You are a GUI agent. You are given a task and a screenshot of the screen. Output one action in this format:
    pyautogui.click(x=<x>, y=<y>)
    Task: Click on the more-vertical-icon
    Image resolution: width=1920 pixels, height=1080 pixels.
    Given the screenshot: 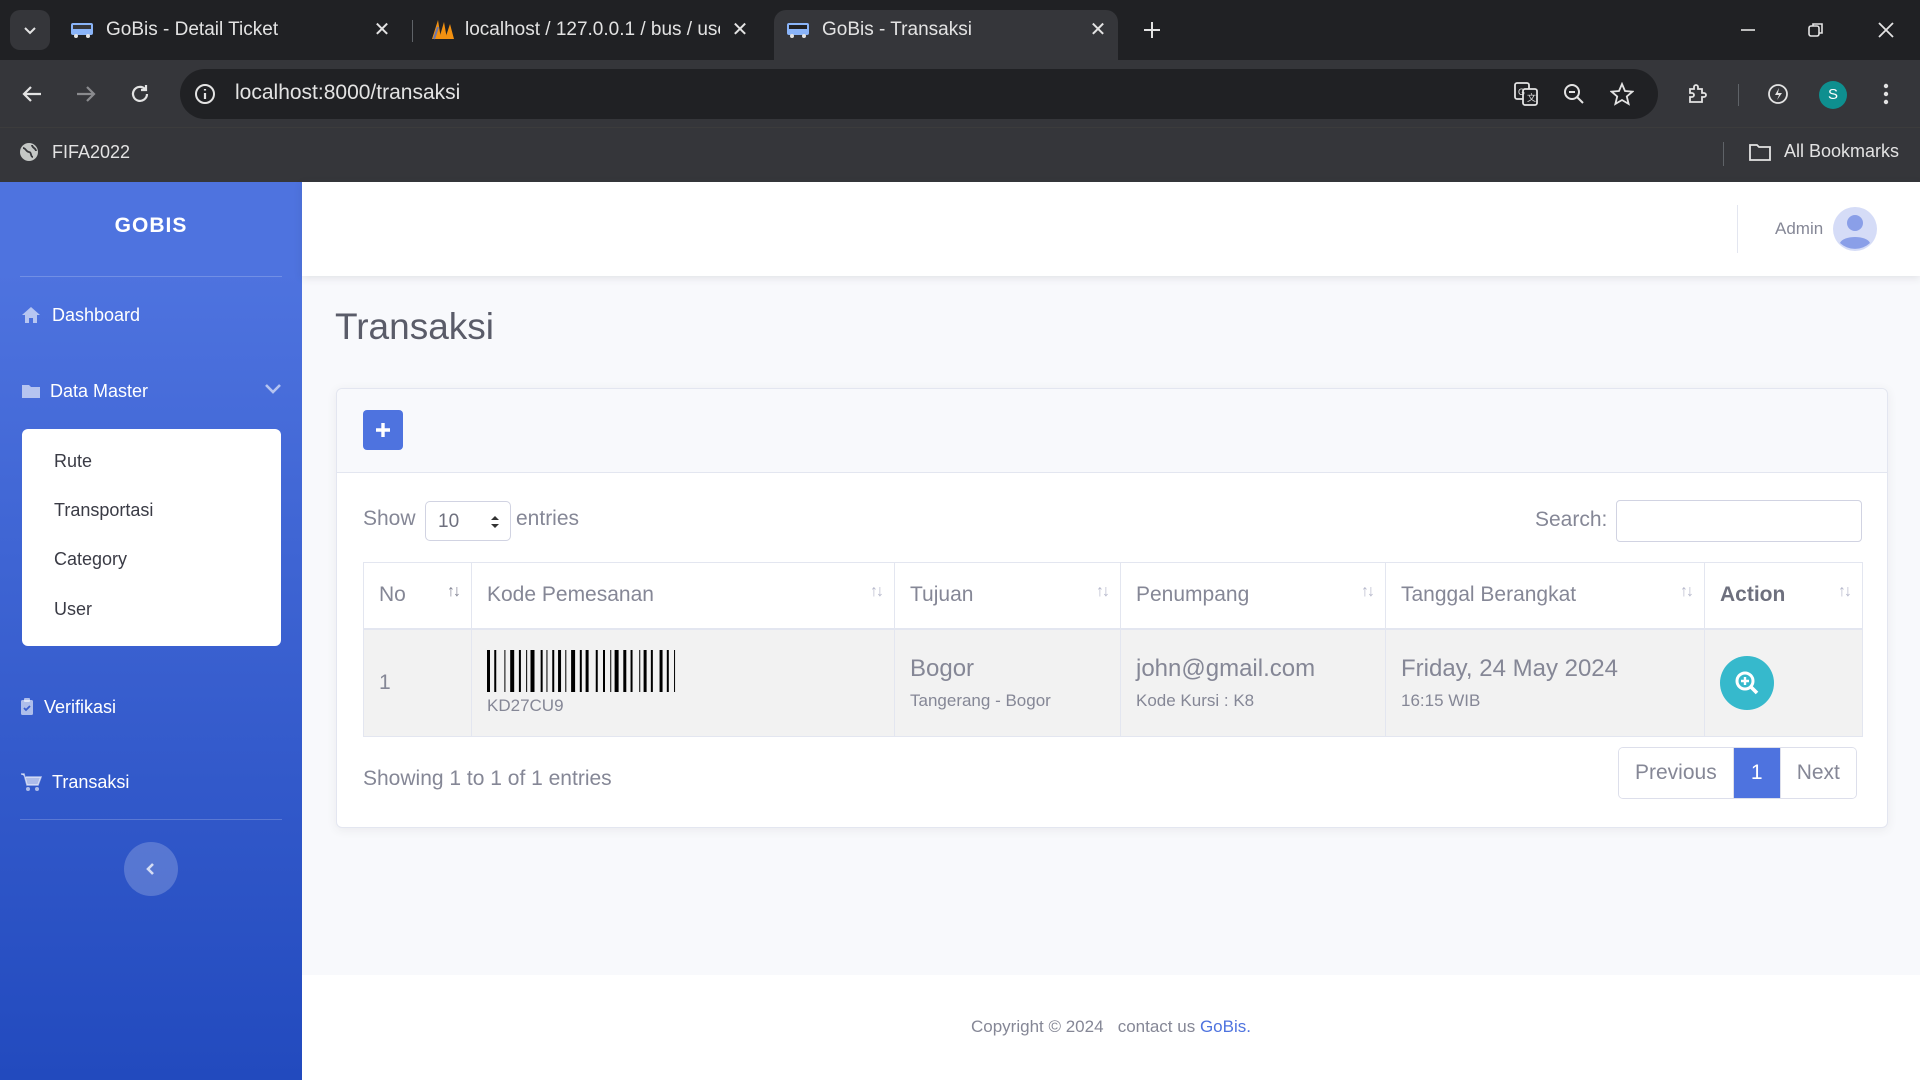 What is the action you would take?
    pyautogui.click(x=1886, y=94)
    